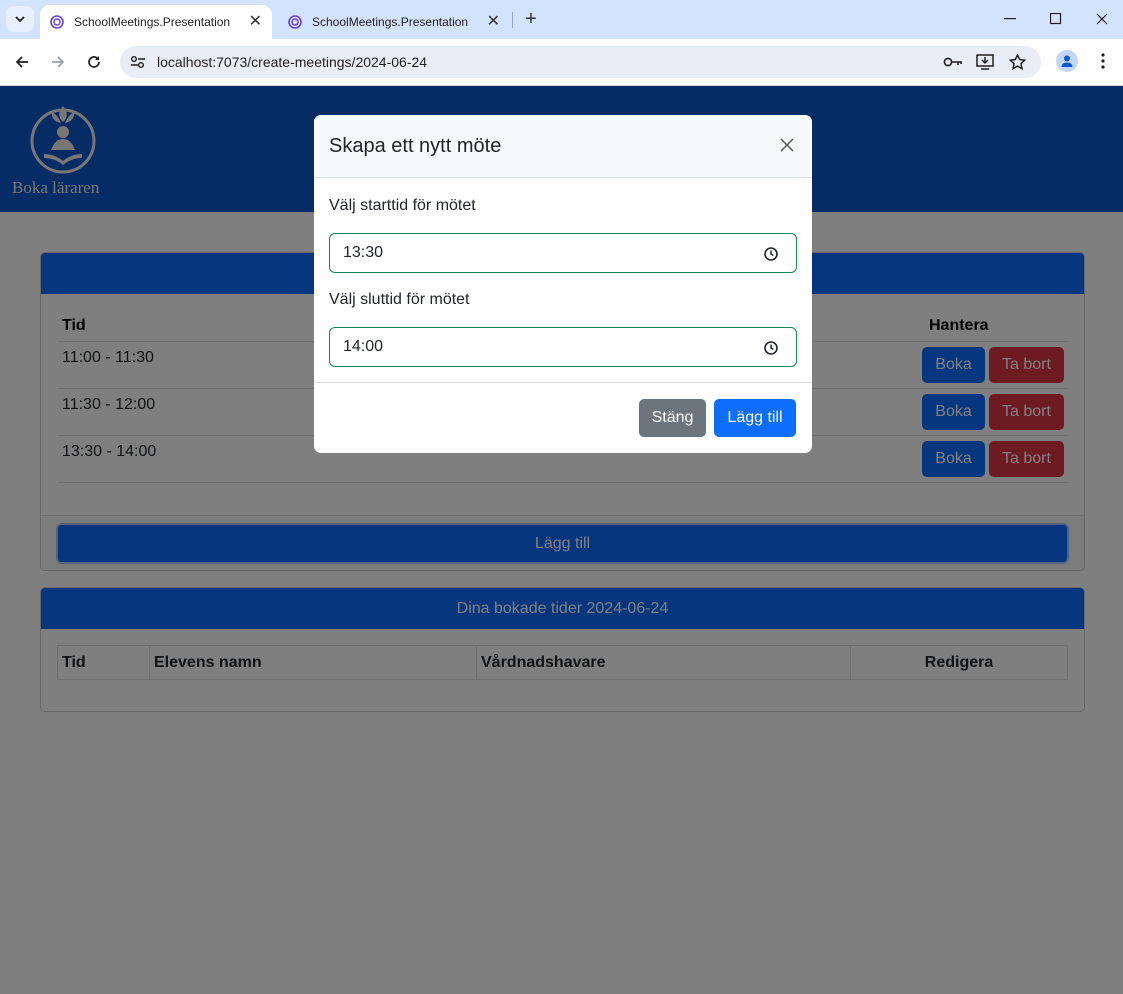 This screenshot has width=1123, height=994. Describe the element at coordinates (402, 205) in the screenshot. I see `start-time-label: Välj starttid för mötet` at that location.